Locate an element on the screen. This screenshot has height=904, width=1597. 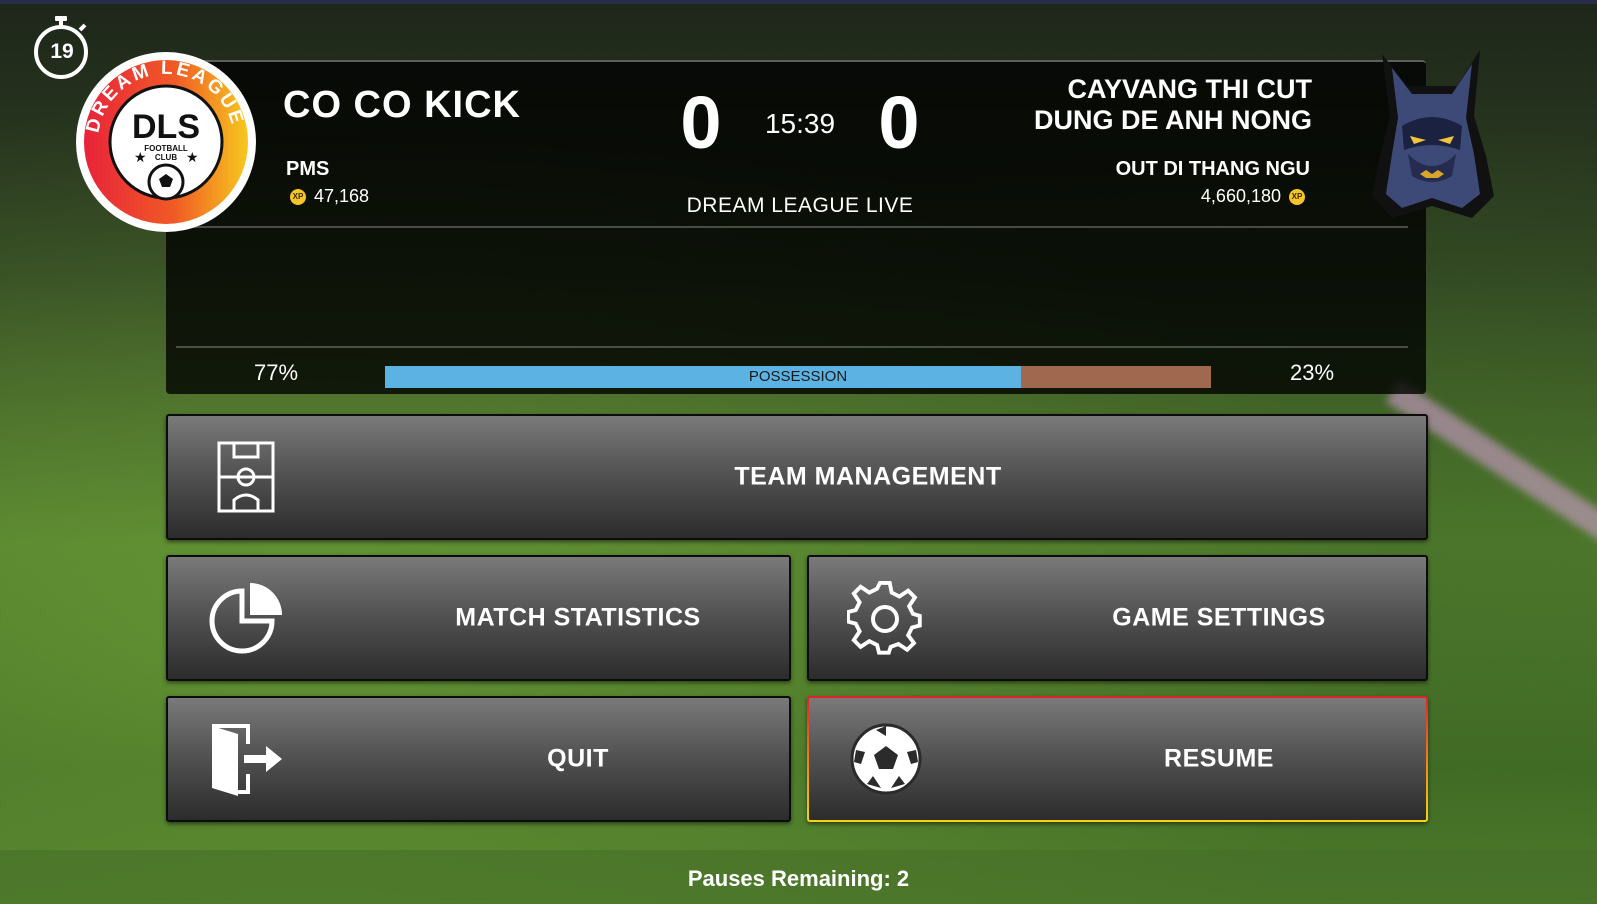
away-score: 0 is located at coordinates (899, 122).